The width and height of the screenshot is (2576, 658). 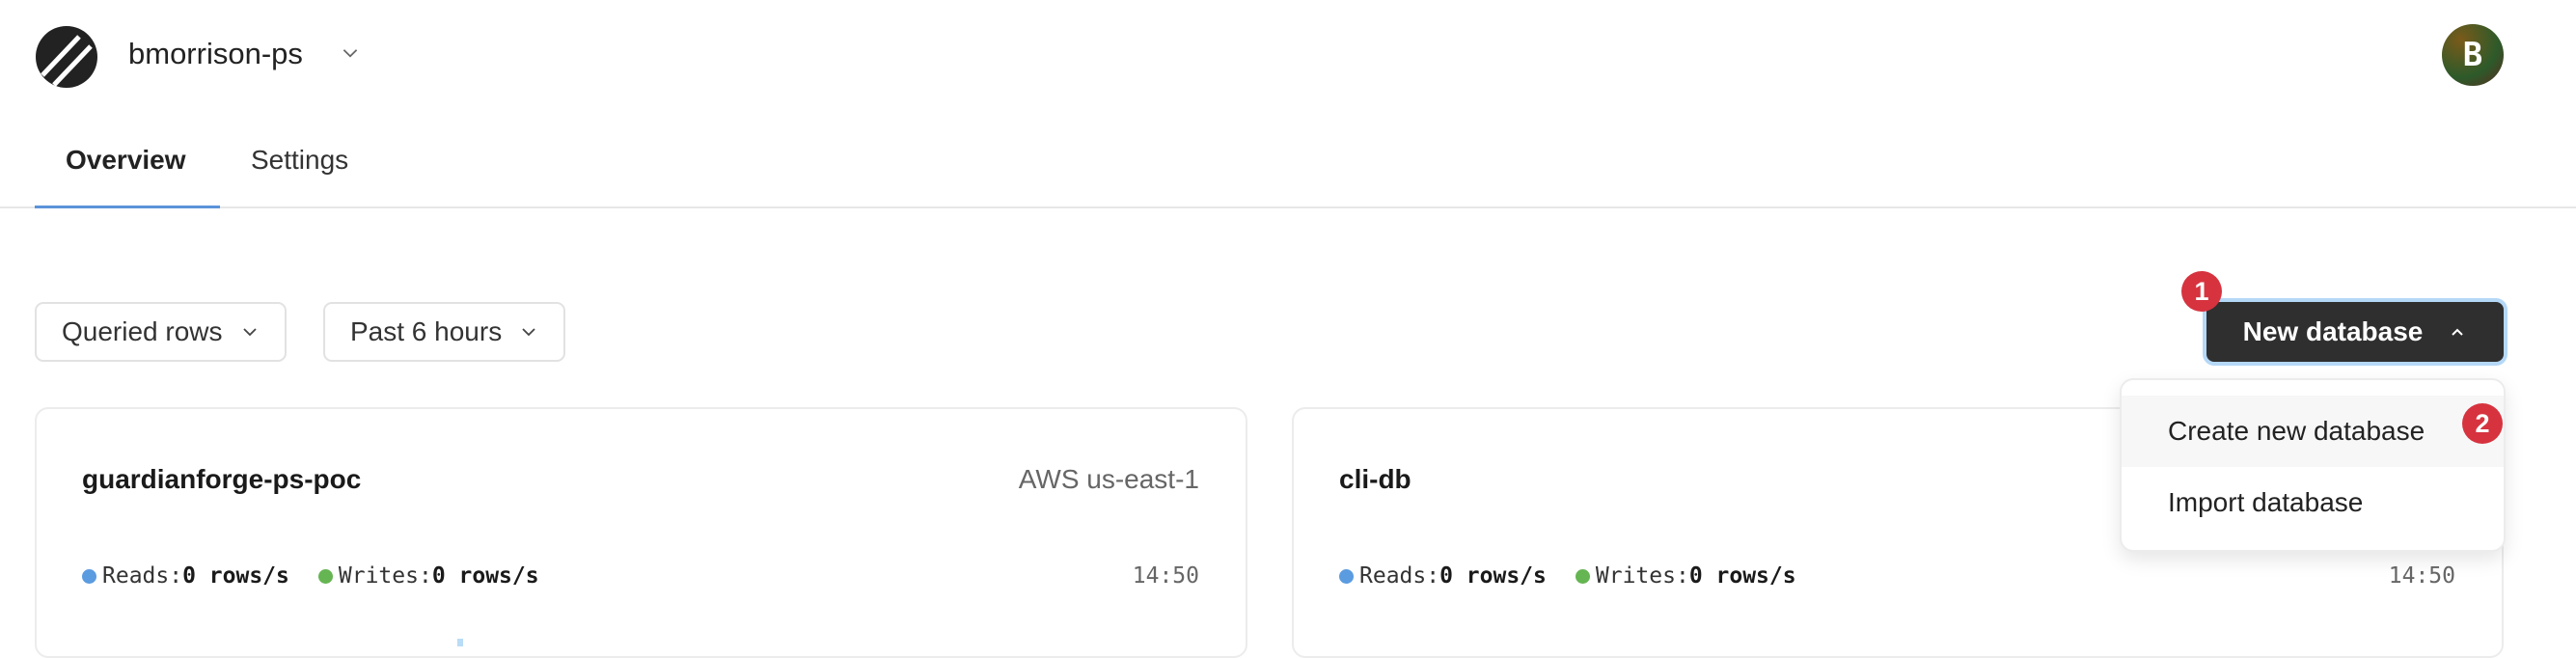 I want to click on step-badge-1: 1, so click(x=2201, y=291).